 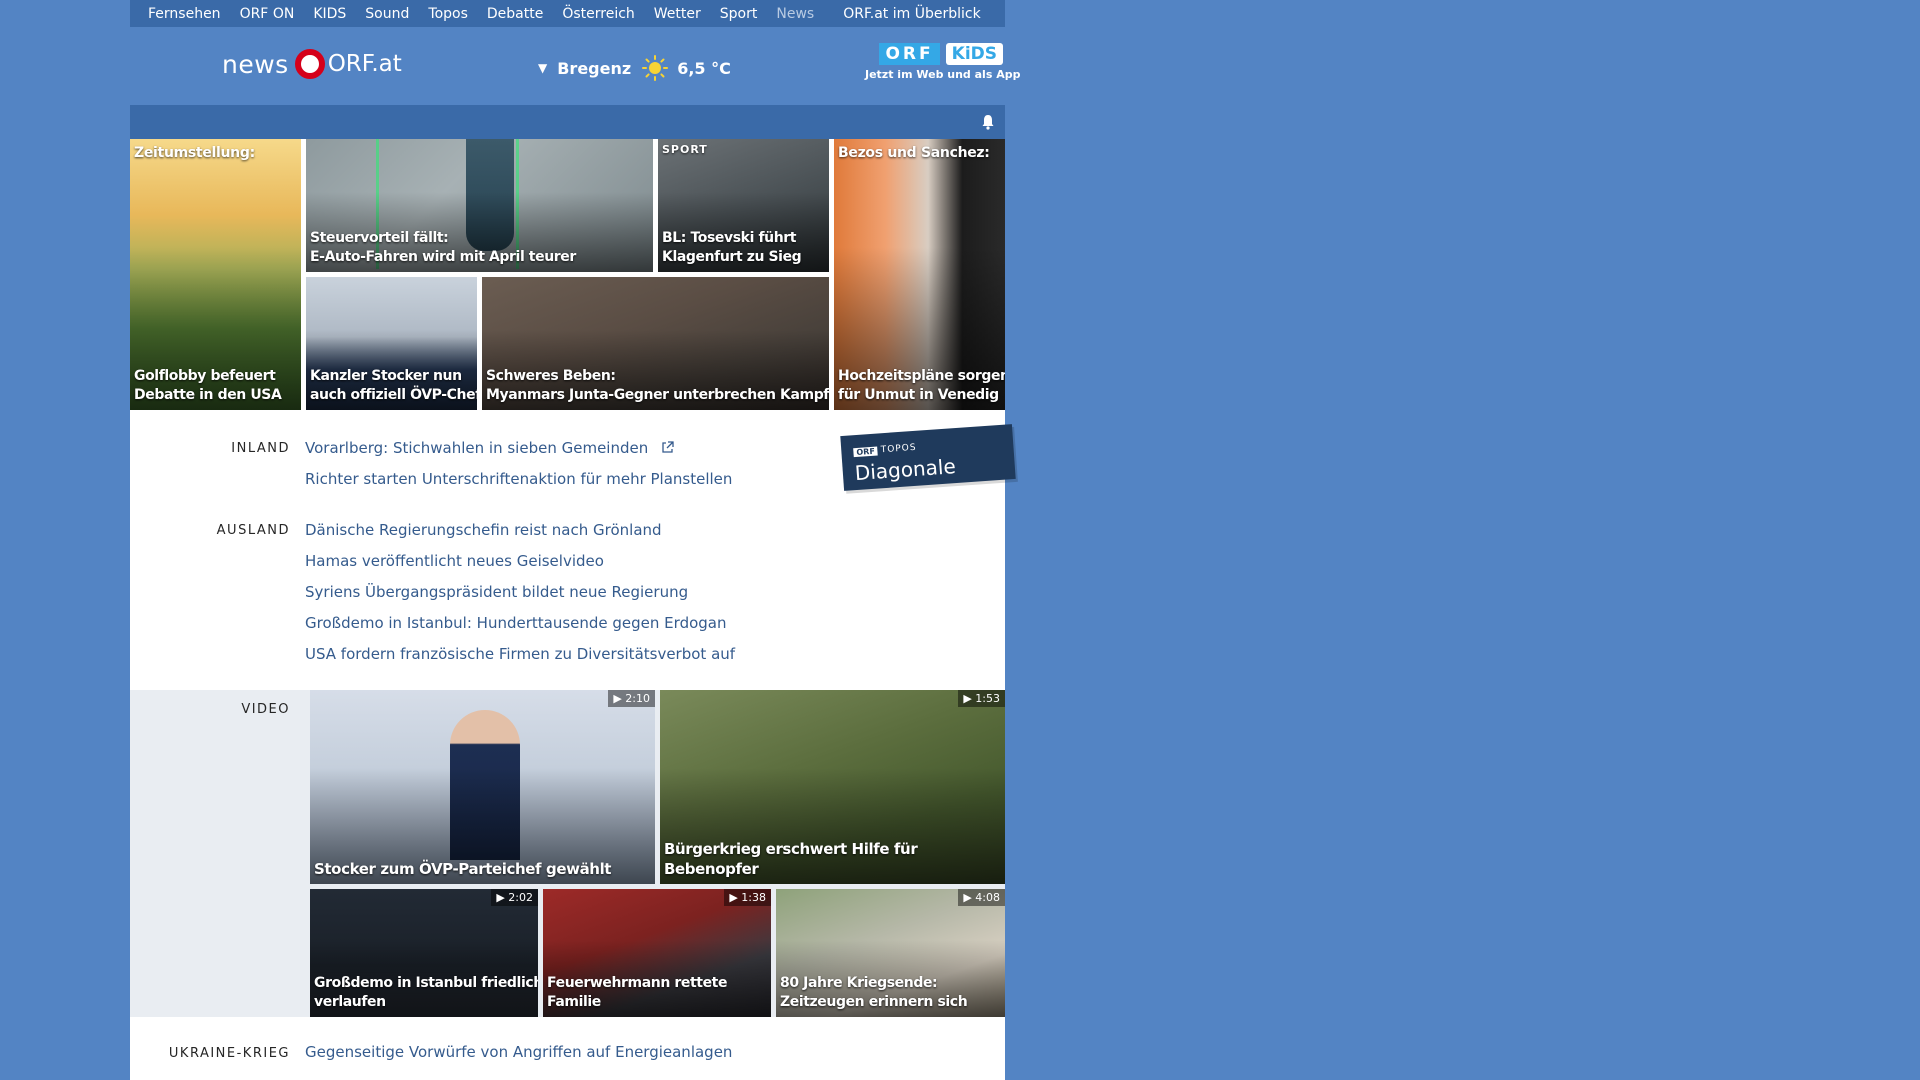 What do you see at coordinates (974, 54) in the screenshot?
I see `kids-badge: KiDS` at bounding box center [974, 54].